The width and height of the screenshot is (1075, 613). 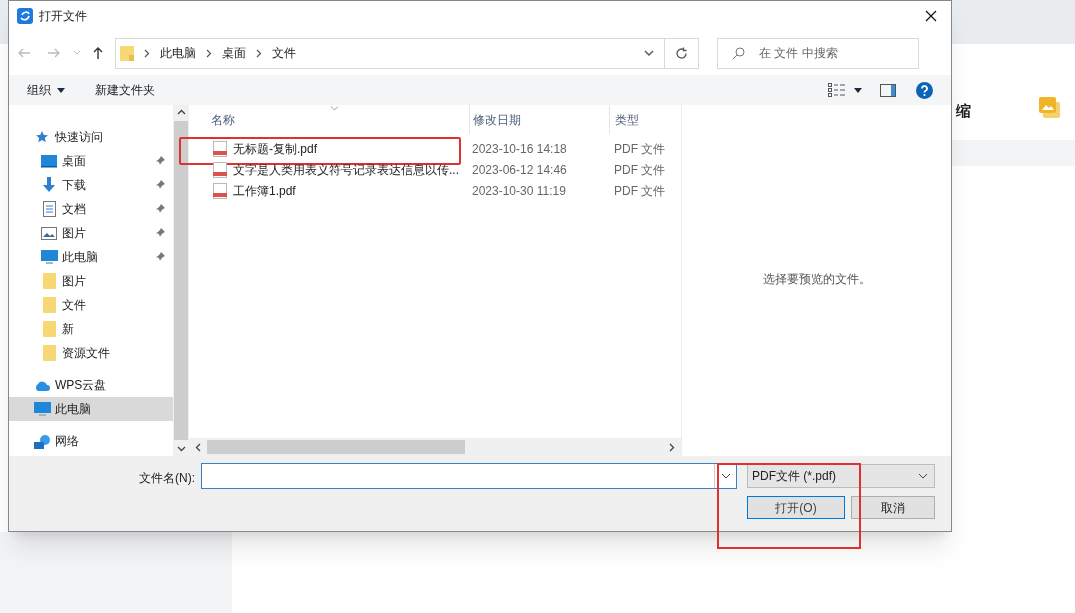 I want to click on help-icon, so click(x=924, y=90).